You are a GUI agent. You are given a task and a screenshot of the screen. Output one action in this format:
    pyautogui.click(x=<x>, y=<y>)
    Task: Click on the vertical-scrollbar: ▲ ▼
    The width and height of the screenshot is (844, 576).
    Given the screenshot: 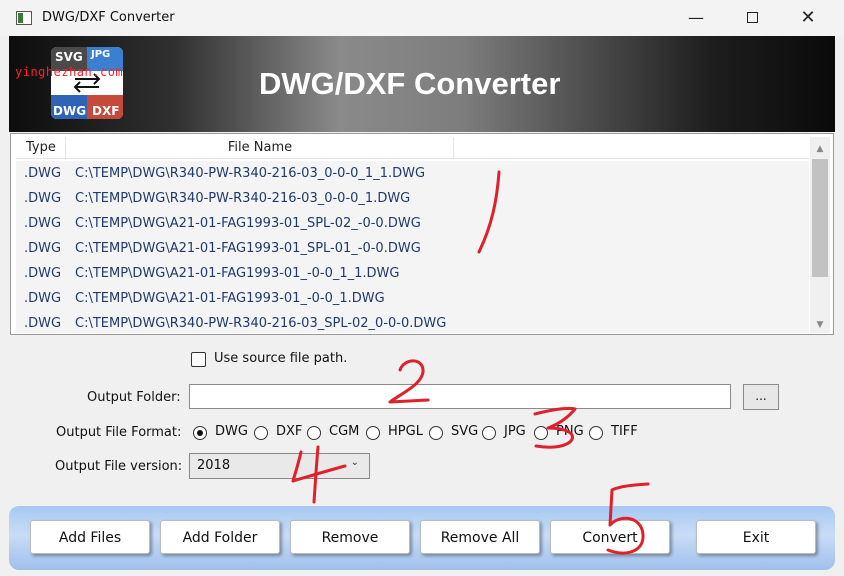 What is the action you would take?
    pyautogui.click(x=820, y=235)
    